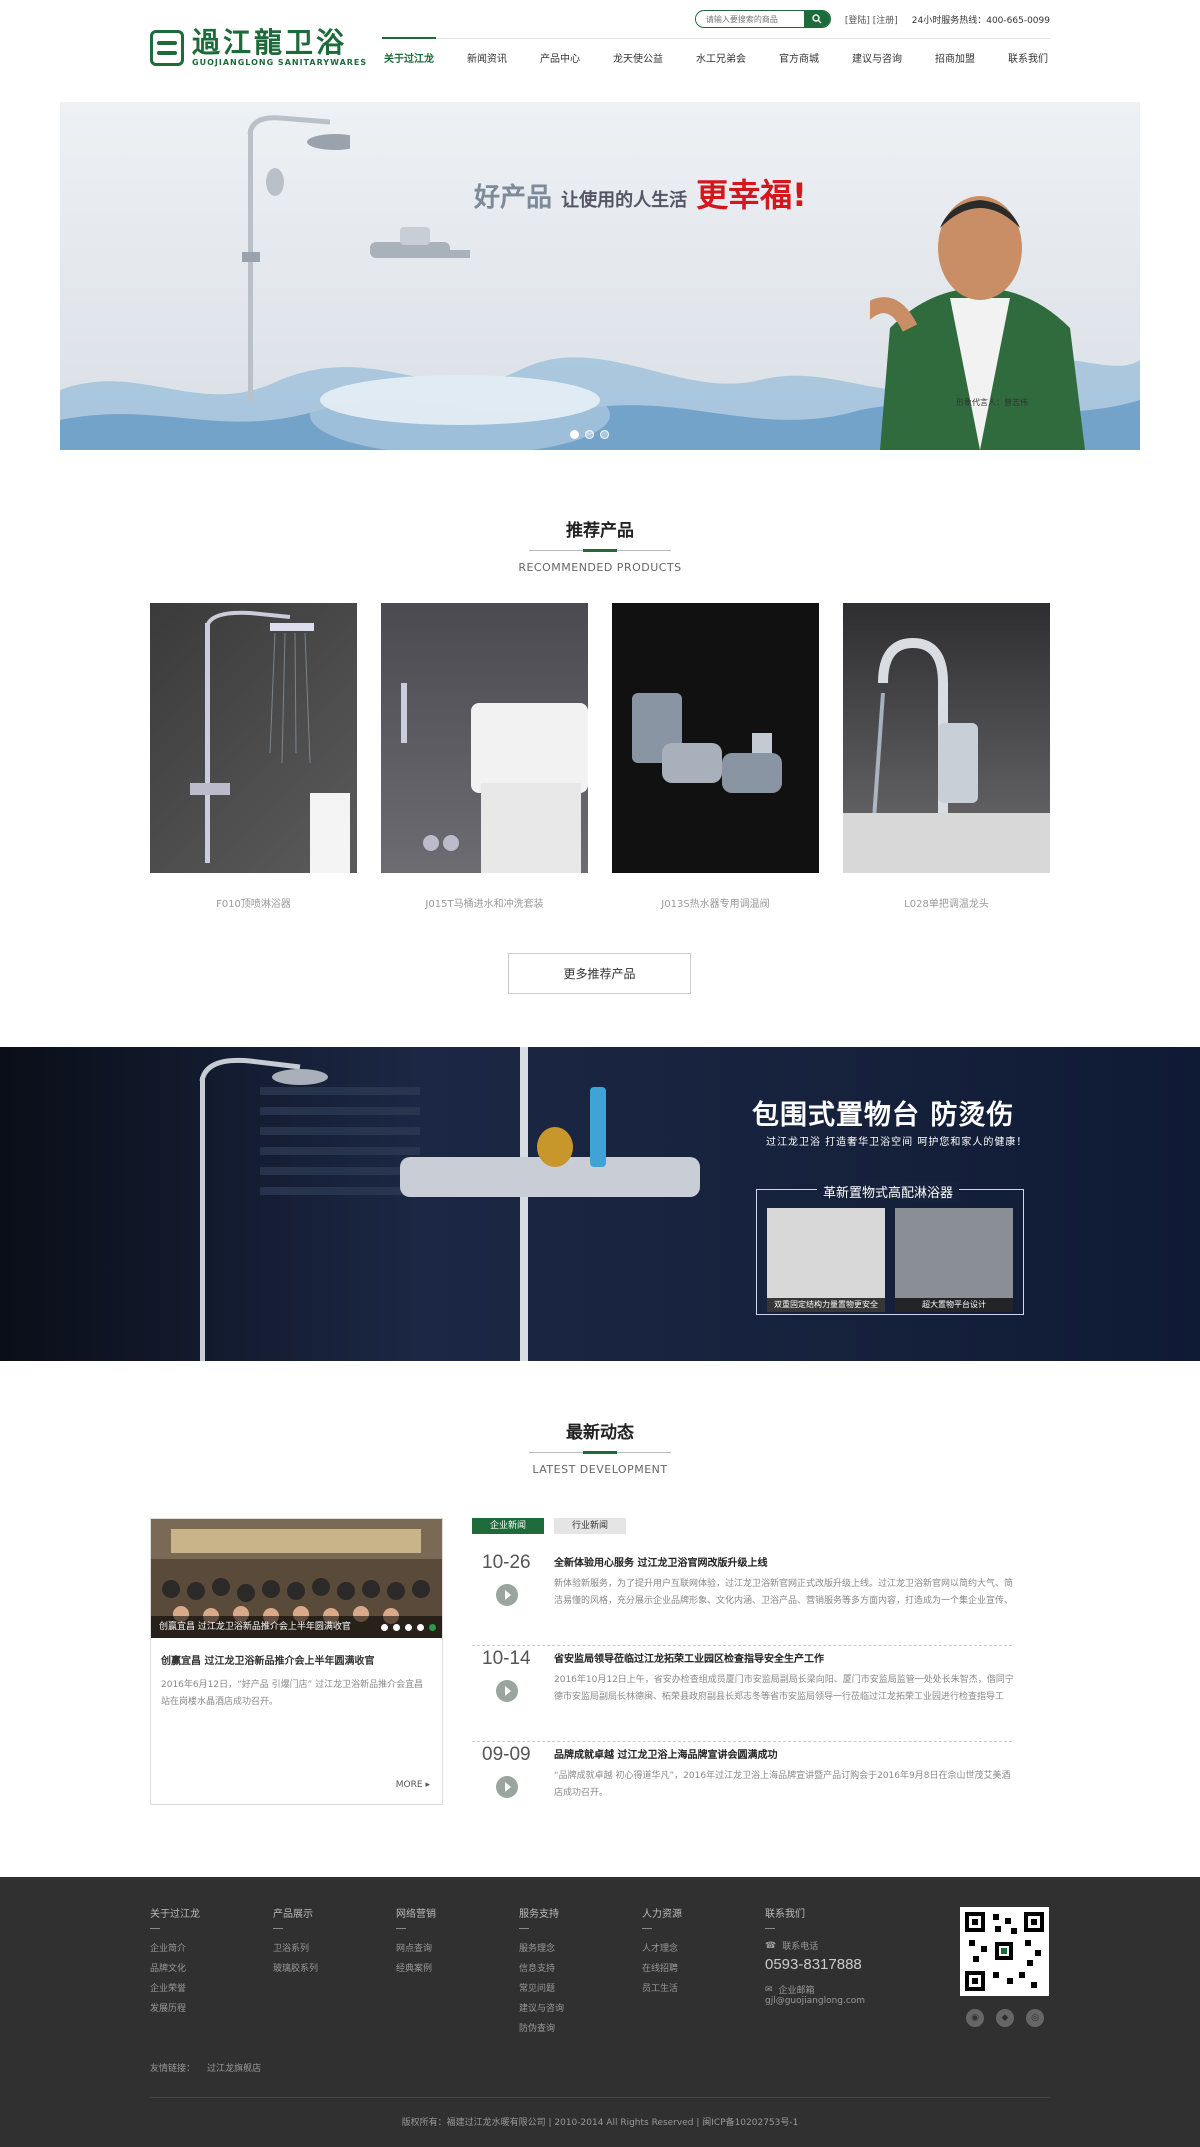 The width and height of the screenshot is (1200, 2147). I want to click on footer-col-marketing: 网络营销 网点查询 经典案例, so click(416, 1942).